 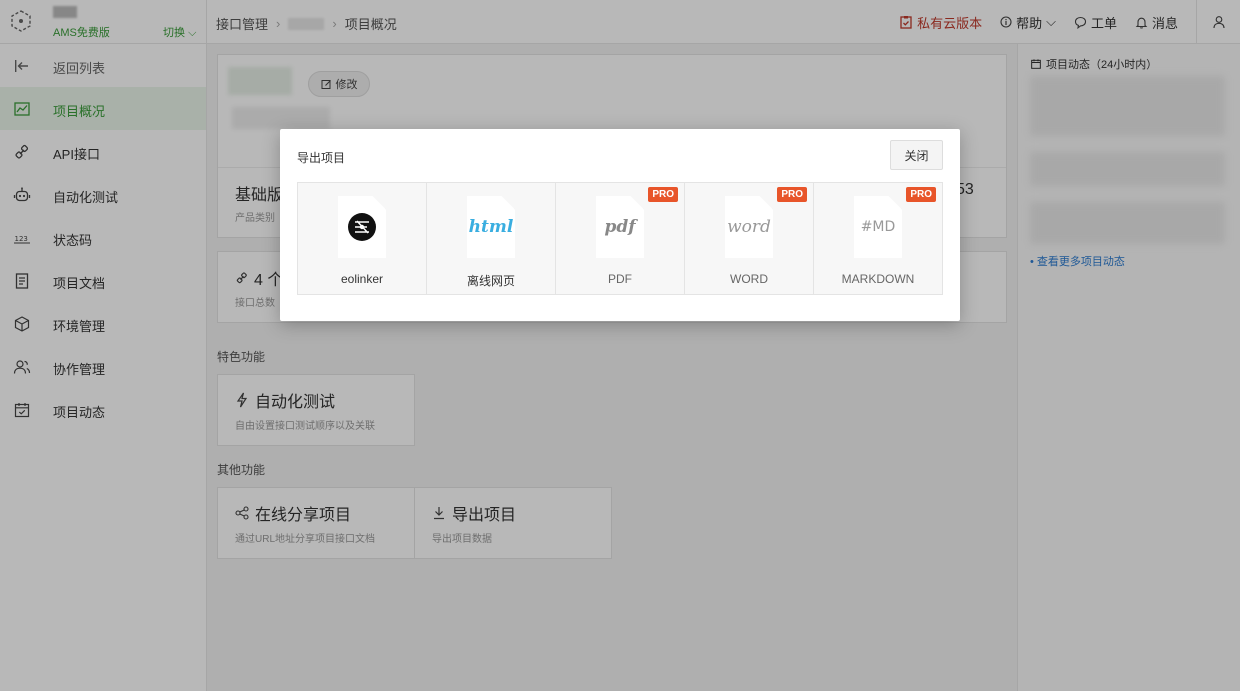 What do you see at coordinates (321, 158) in the screenshot?
I see `dialog-title: 导出项目` at bounding box center [321, 158].